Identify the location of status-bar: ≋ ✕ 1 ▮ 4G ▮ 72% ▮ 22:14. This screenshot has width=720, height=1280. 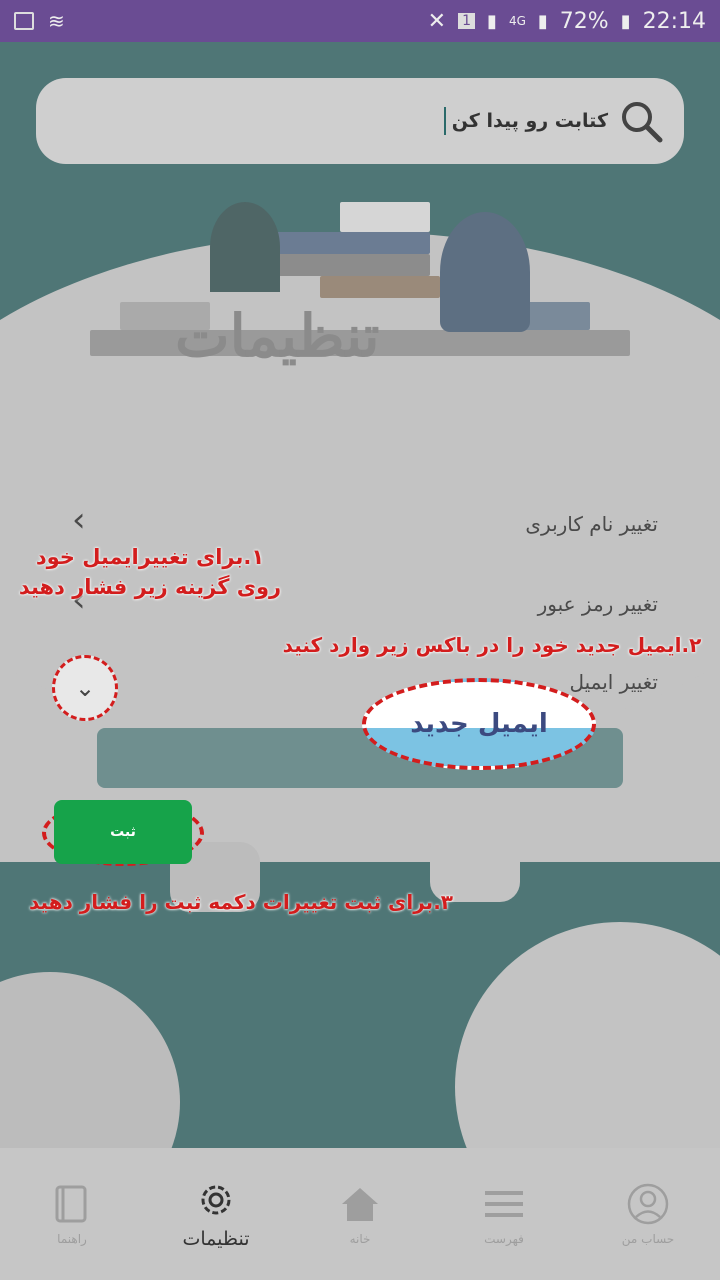
(360, 21).